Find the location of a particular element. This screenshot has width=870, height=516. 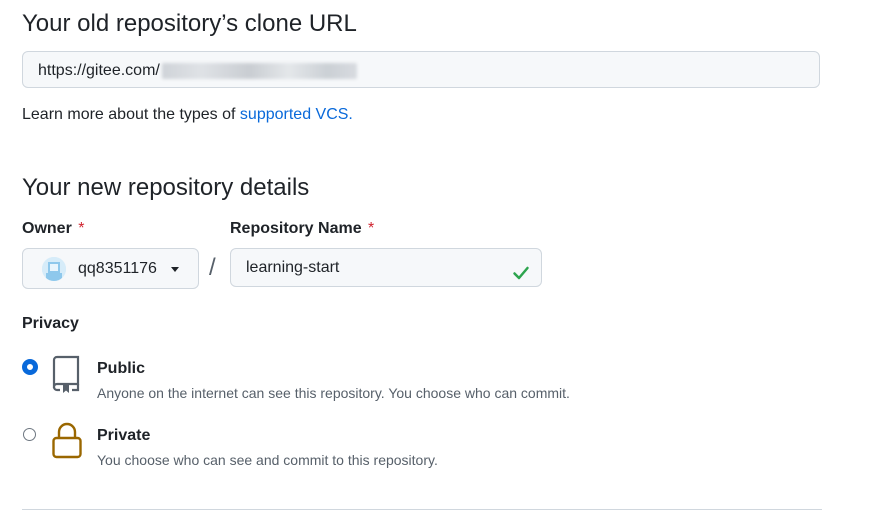

supported-vcs-link: supported VCS. is located at coordinates (296, 114).